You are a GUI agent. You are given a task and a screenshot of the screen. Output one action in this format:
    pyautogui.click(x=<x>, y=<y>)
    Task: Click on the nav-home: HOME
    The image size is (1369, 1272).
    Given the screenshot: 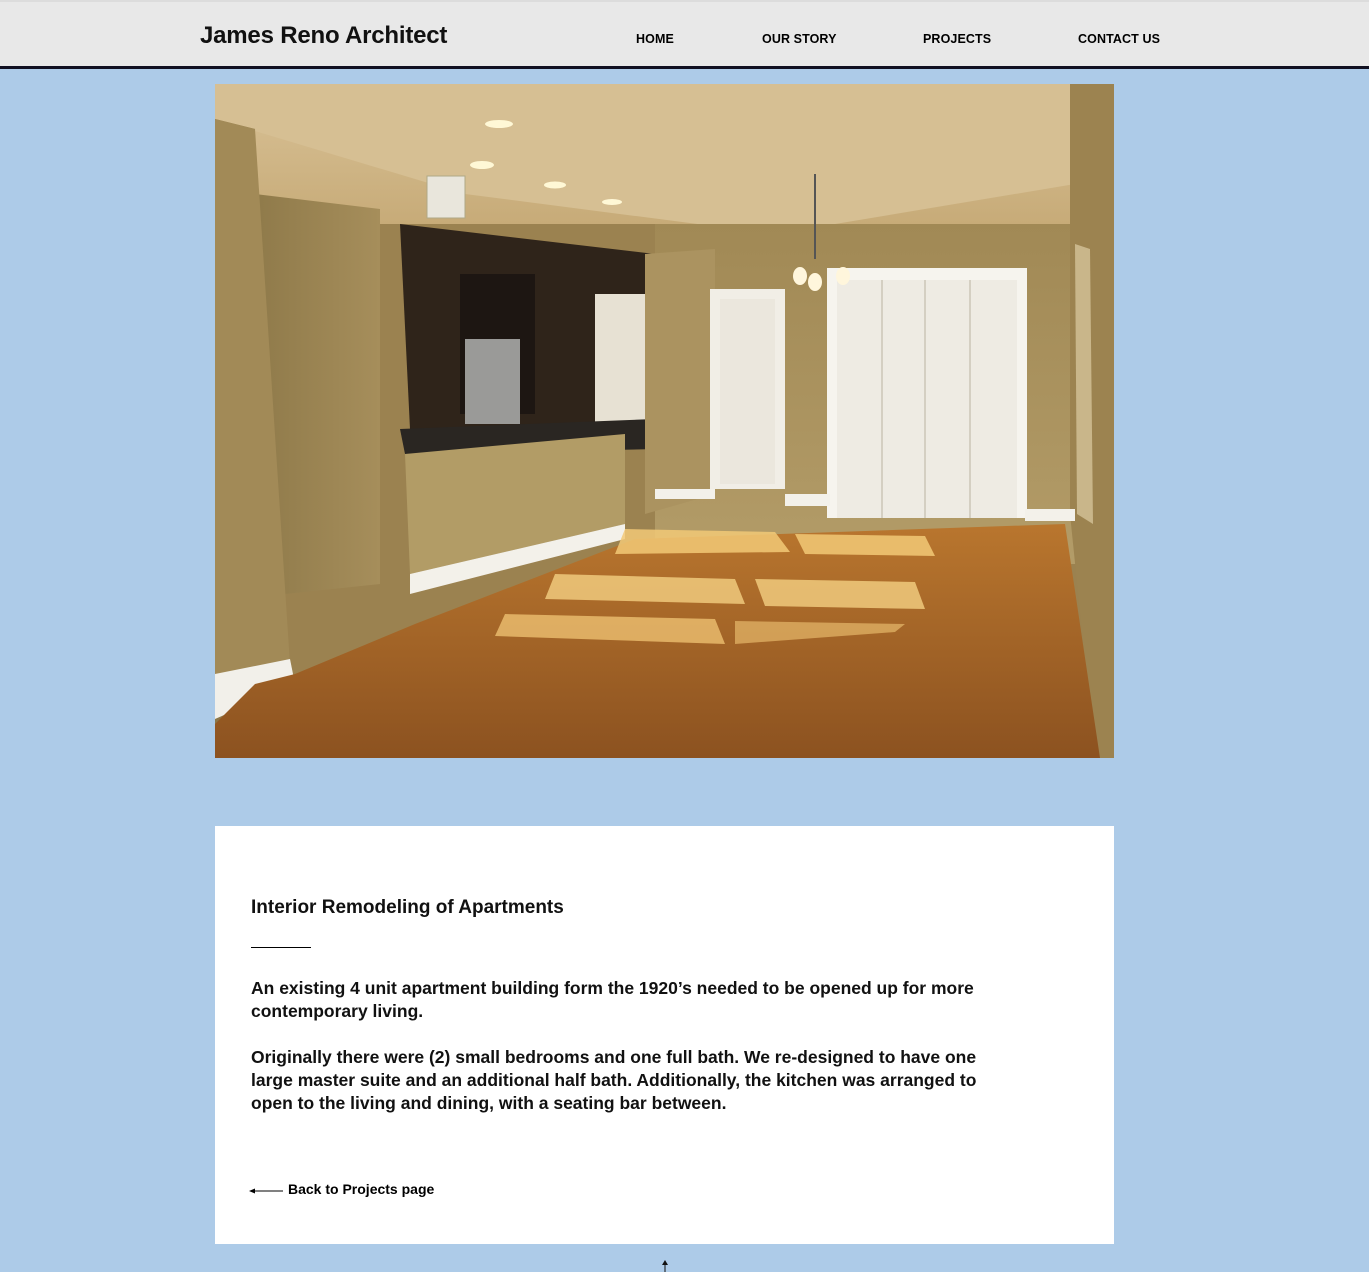 What is the action you would take?
    pyautogui.click(x=655, y=39)
    